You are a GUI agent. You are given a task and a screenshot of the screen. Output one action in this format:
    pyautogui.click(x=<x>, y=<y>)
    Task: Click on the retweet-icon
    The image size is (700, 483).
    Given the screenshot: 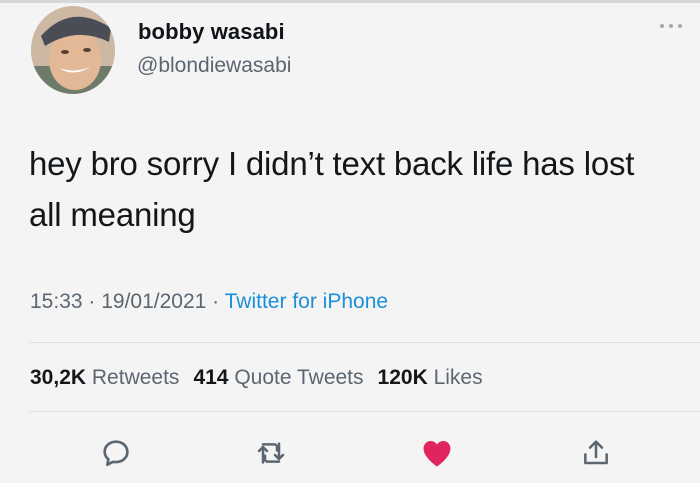 What is the action you would take?
    pyautogui.click(x=271, y=453)
    